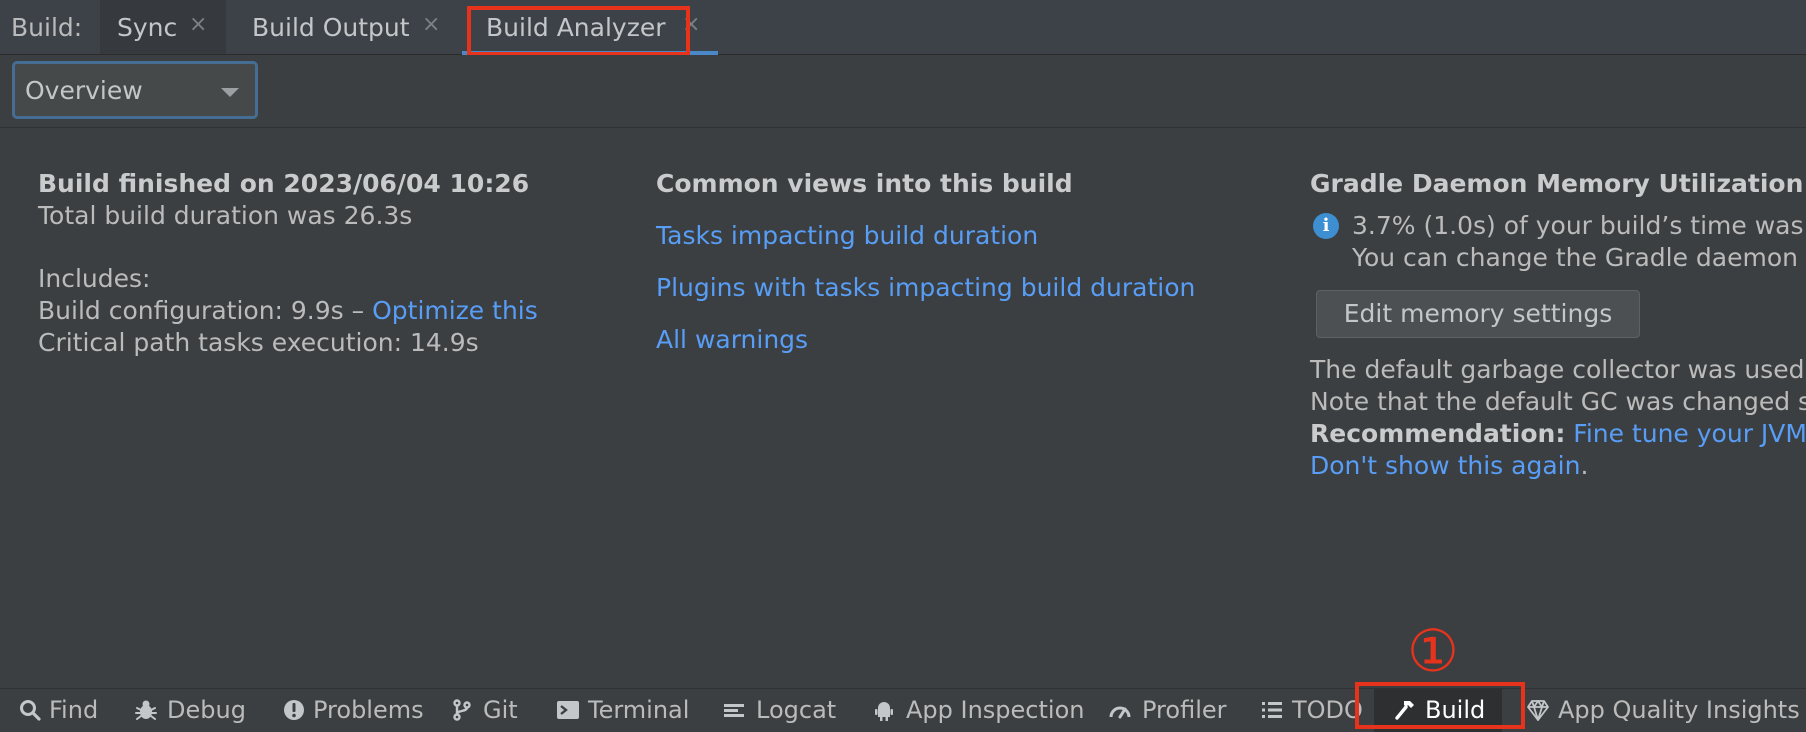 The height and width of the screenshot is (732, 1806). Describe the element at coordinates (230, 92) in the screenshot. I see `chevron-down-icon` at that location.